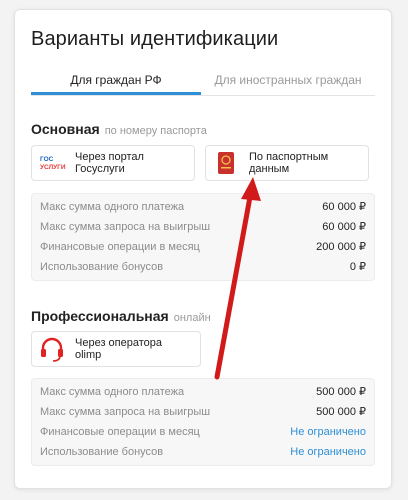 This screenshot has height=500, width=408. What do you see at coordinates (52, 349) in the screenshot?
I see `headset-icon` at bounding box center [52, 349].